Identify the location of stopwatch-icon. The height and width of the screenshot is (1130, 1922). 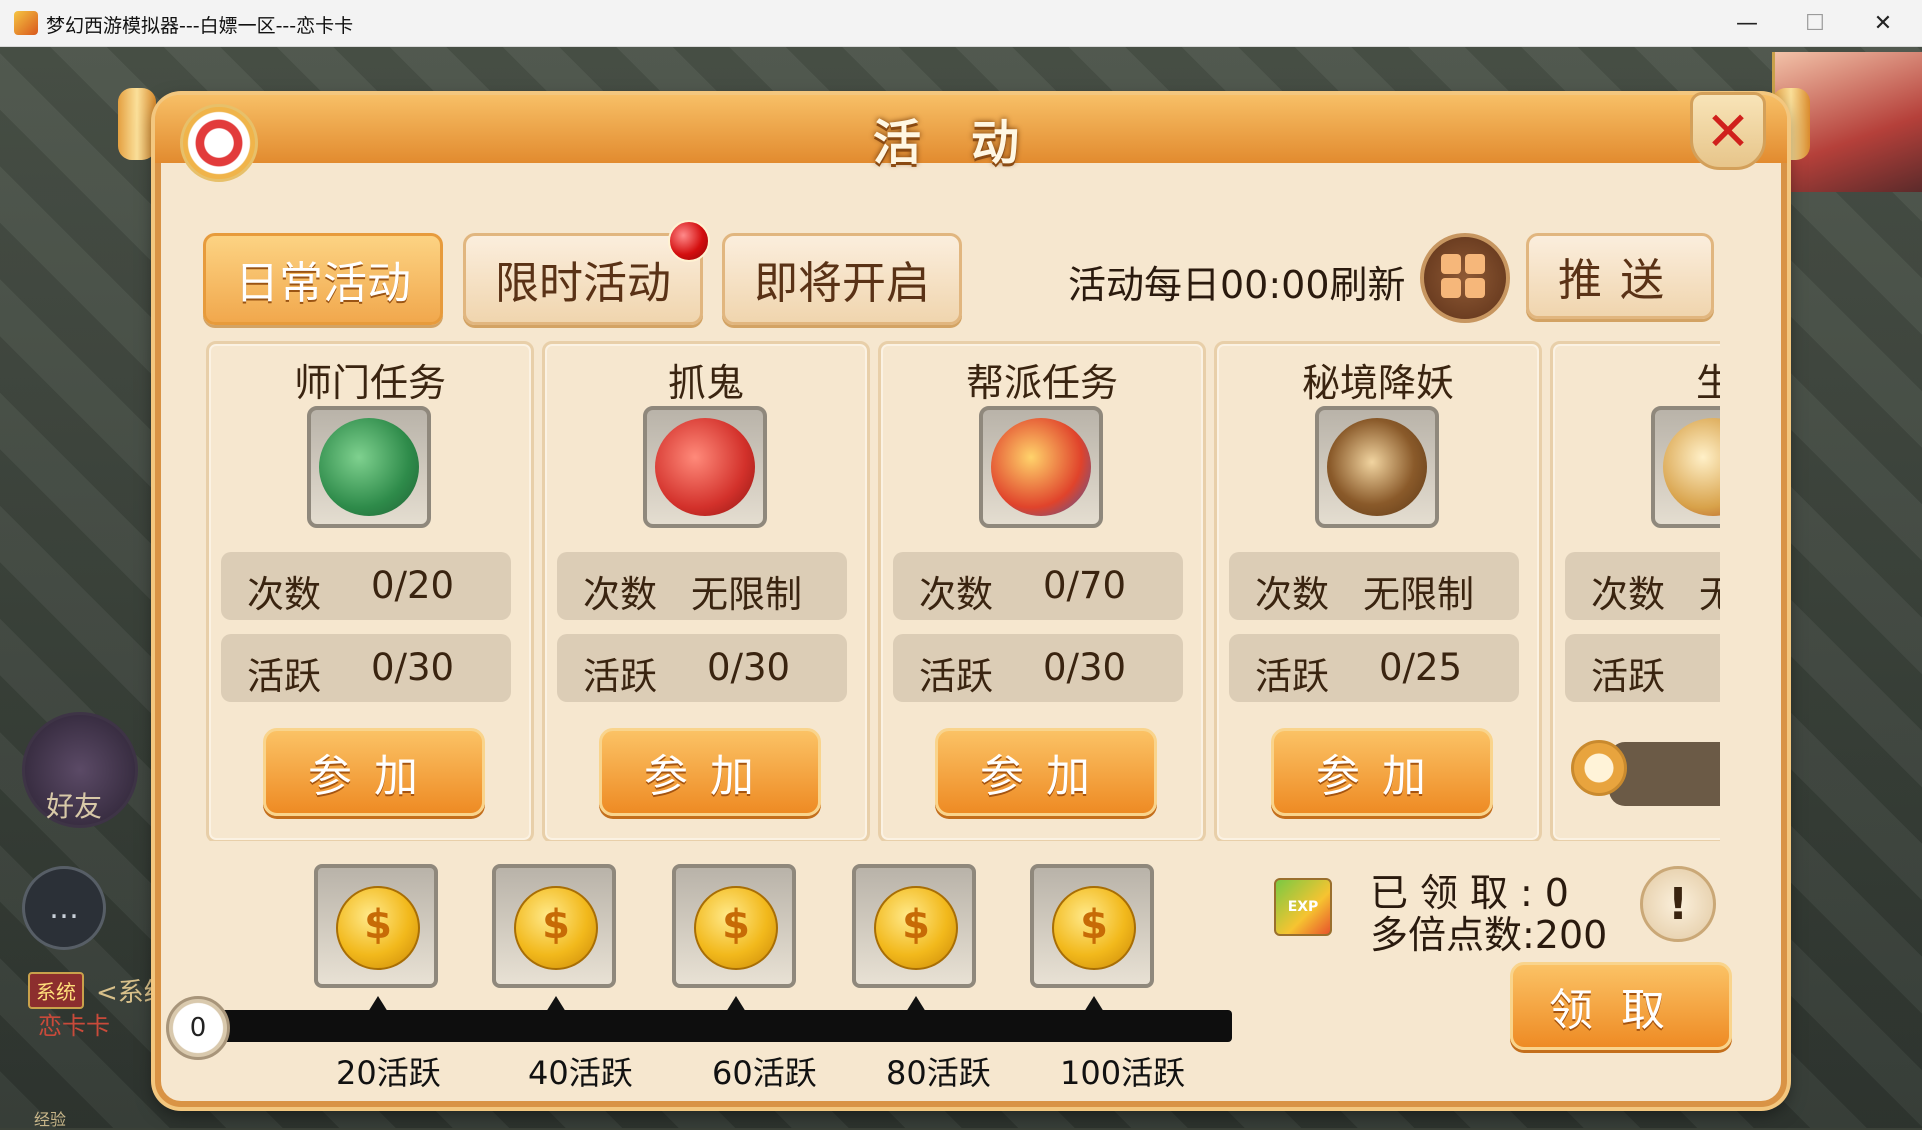
(1599, 768).